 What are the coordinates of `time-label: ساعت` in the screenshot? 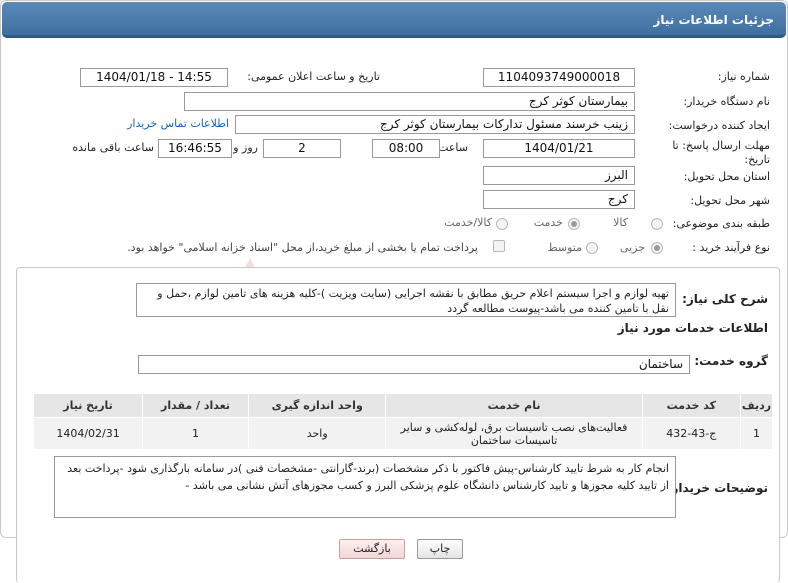 It's located at (453, 147).